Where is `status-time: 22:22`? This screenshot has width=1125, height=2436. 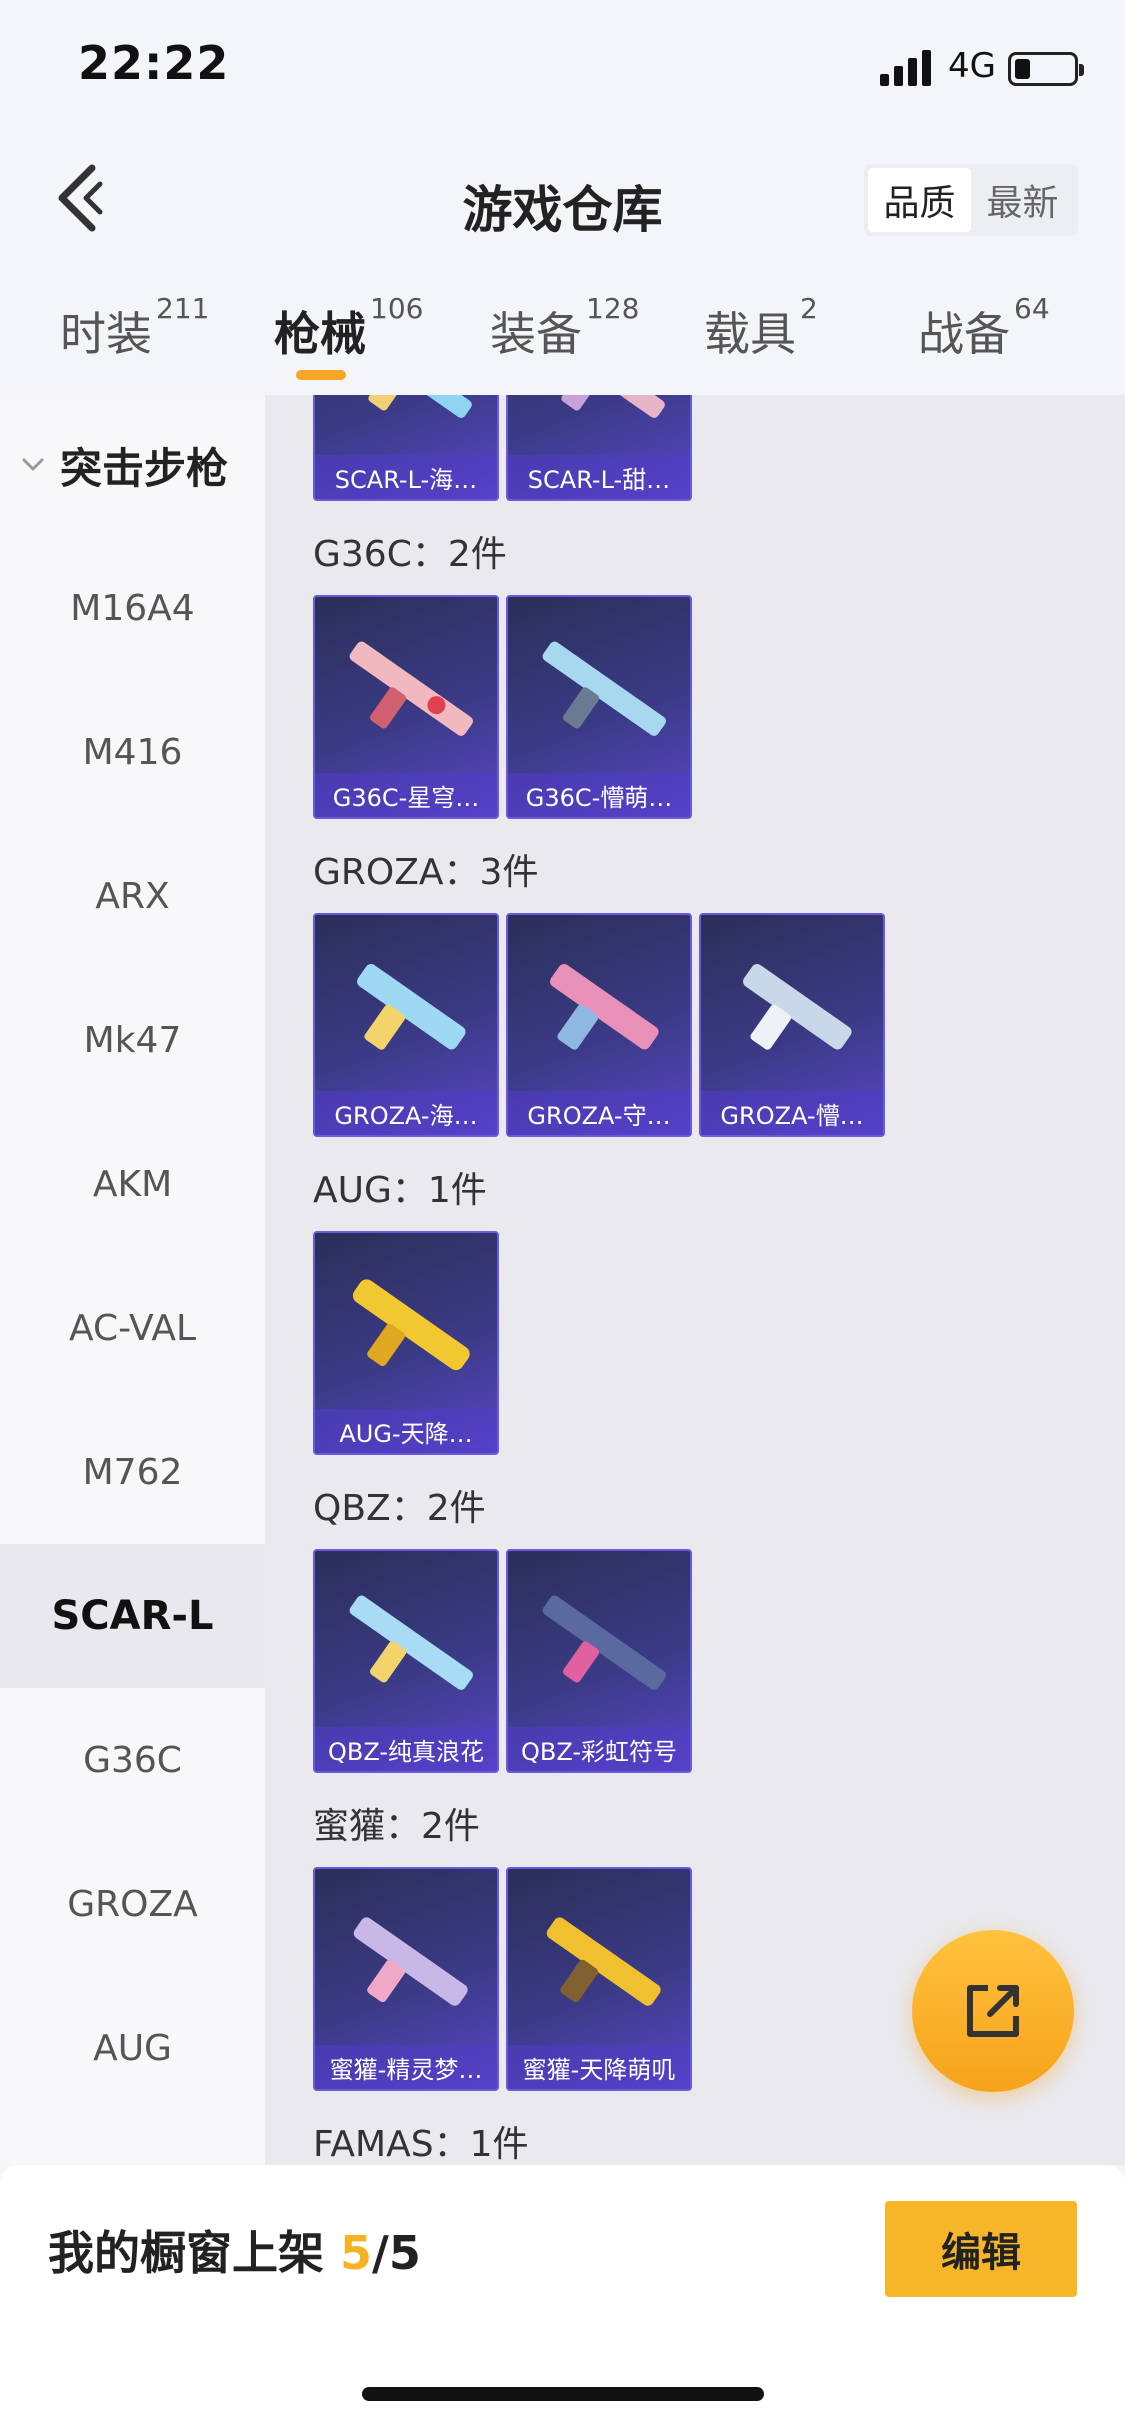 status-time: 22:22 is located at coordinates (154, 63).